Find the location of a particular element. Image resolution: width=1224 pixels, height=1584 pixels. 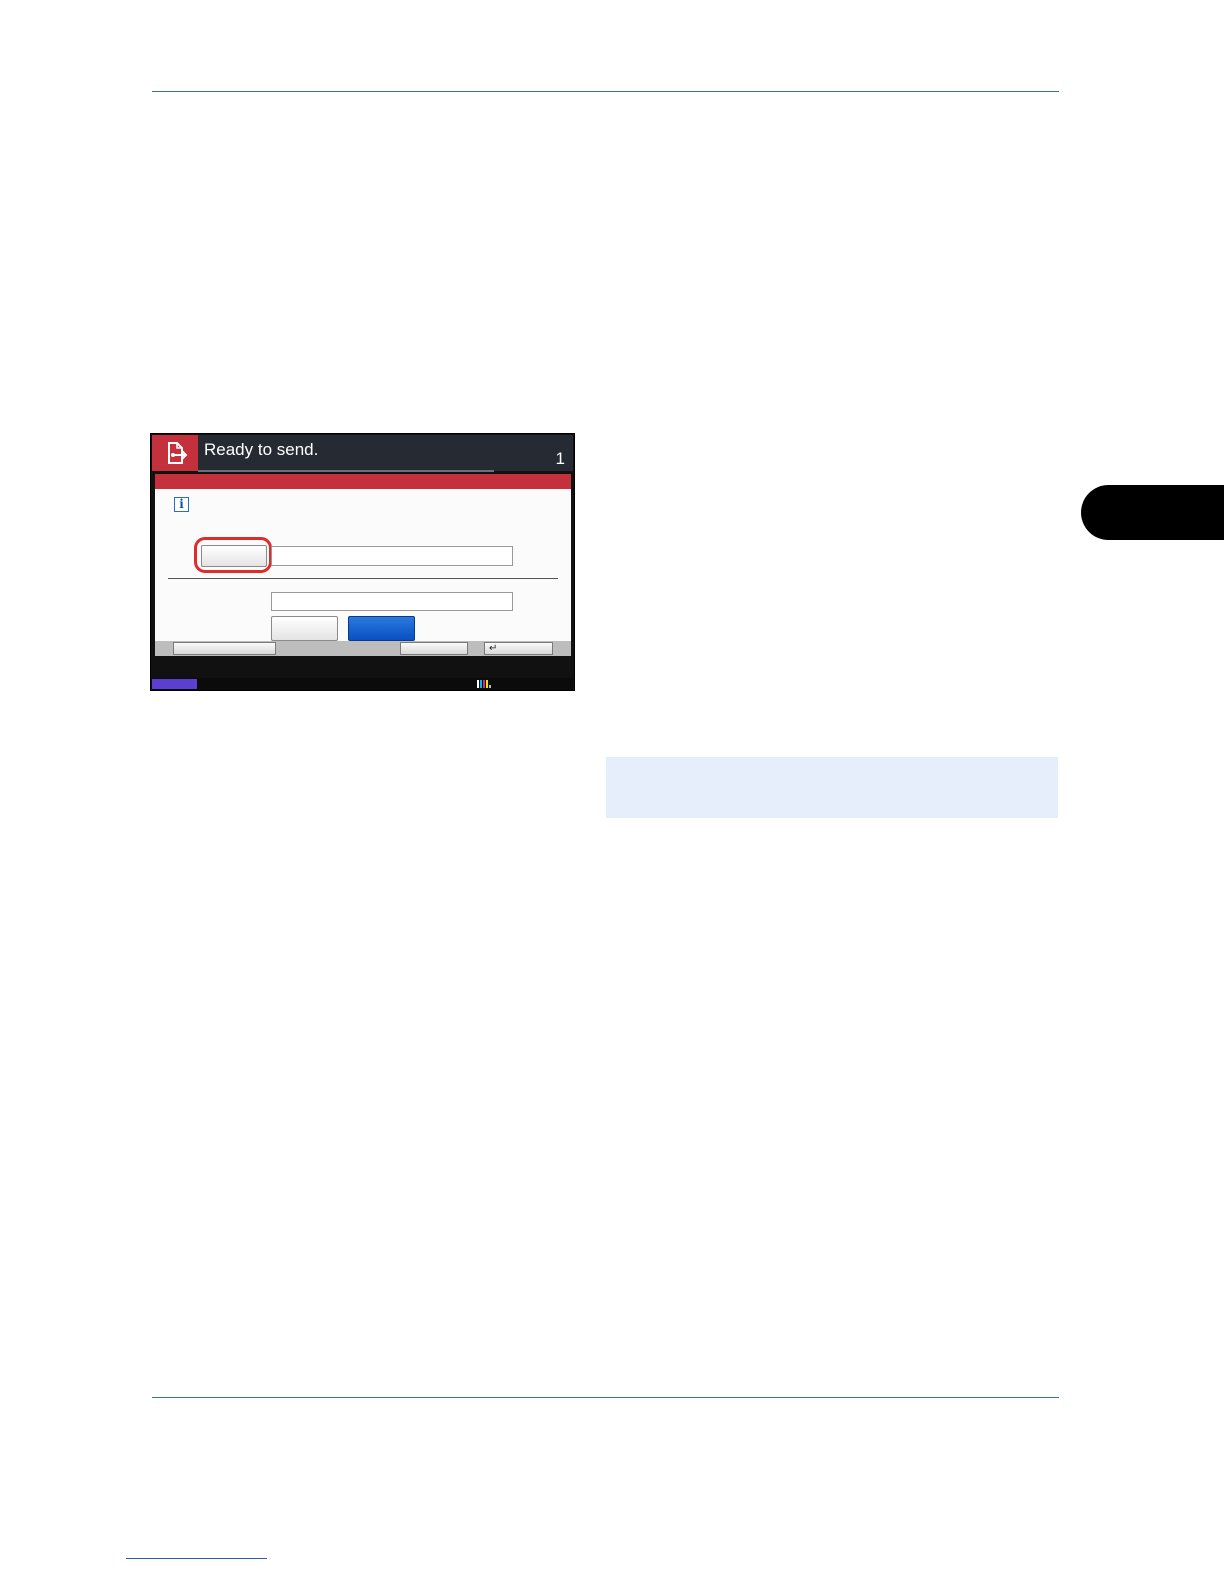

status-message: Ready to send. is located at coordinates (261, 449).